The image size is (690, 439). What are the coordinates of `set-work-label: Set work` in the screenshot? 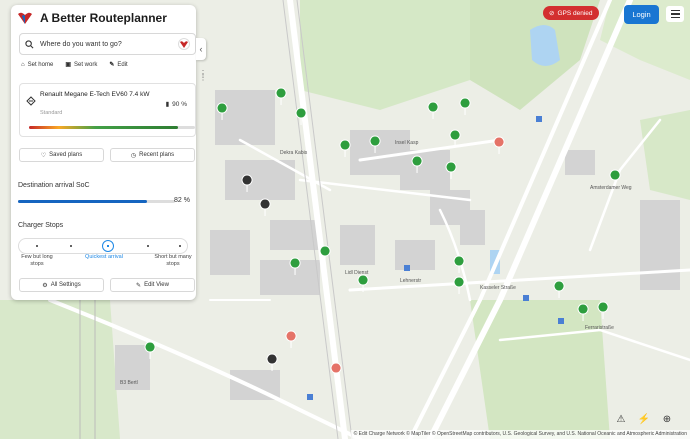 It's located at (85, 64).